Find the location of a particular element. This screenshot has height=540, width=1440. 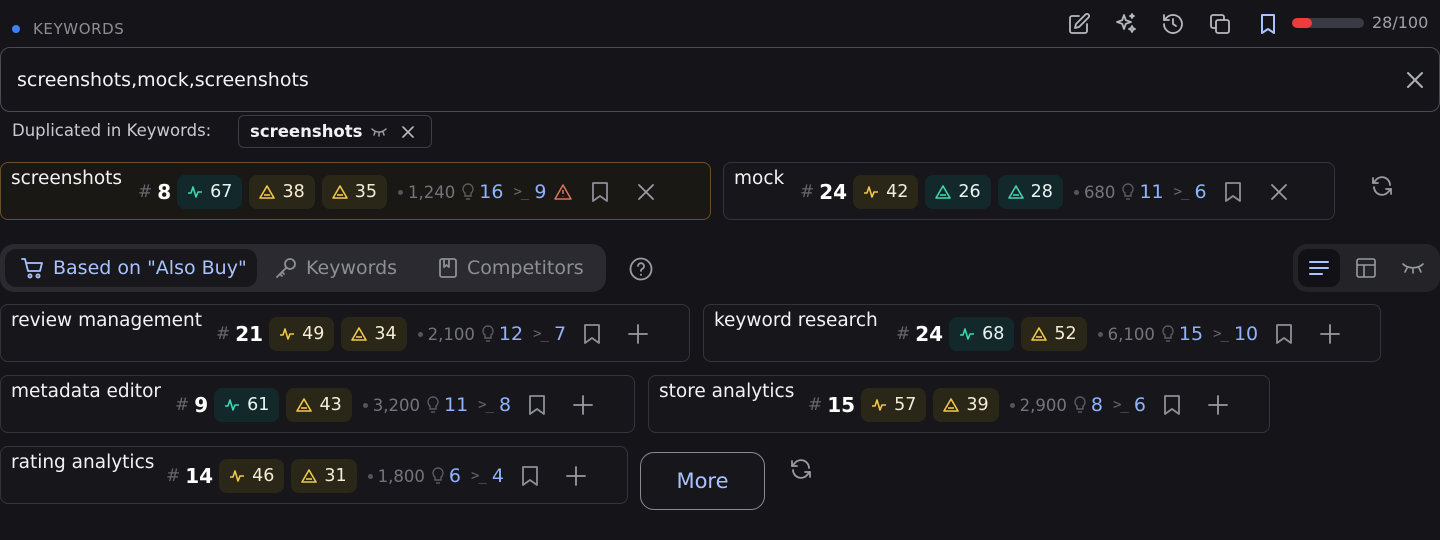

popularity-value: 57 is located at coordinates (905, 405).